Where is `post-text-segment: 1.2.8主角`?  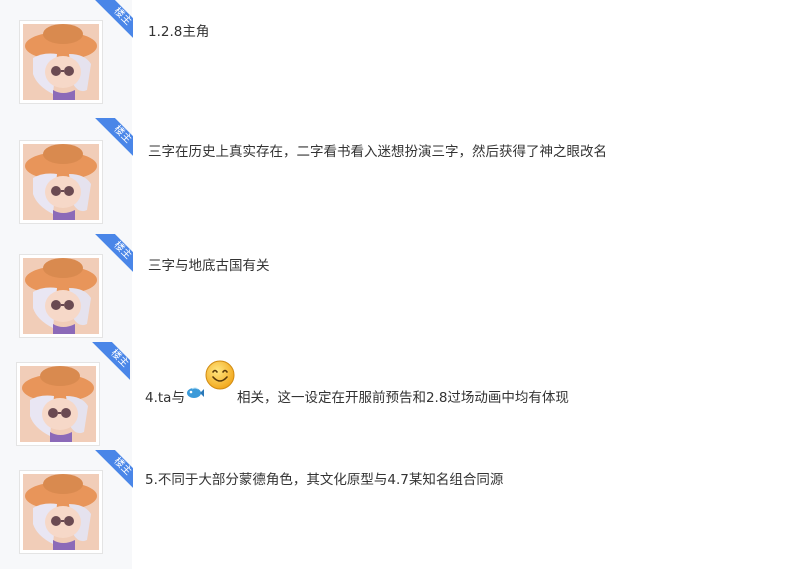
post-text-segment: 1.2.8主角 is located at coordinates (179, 32).